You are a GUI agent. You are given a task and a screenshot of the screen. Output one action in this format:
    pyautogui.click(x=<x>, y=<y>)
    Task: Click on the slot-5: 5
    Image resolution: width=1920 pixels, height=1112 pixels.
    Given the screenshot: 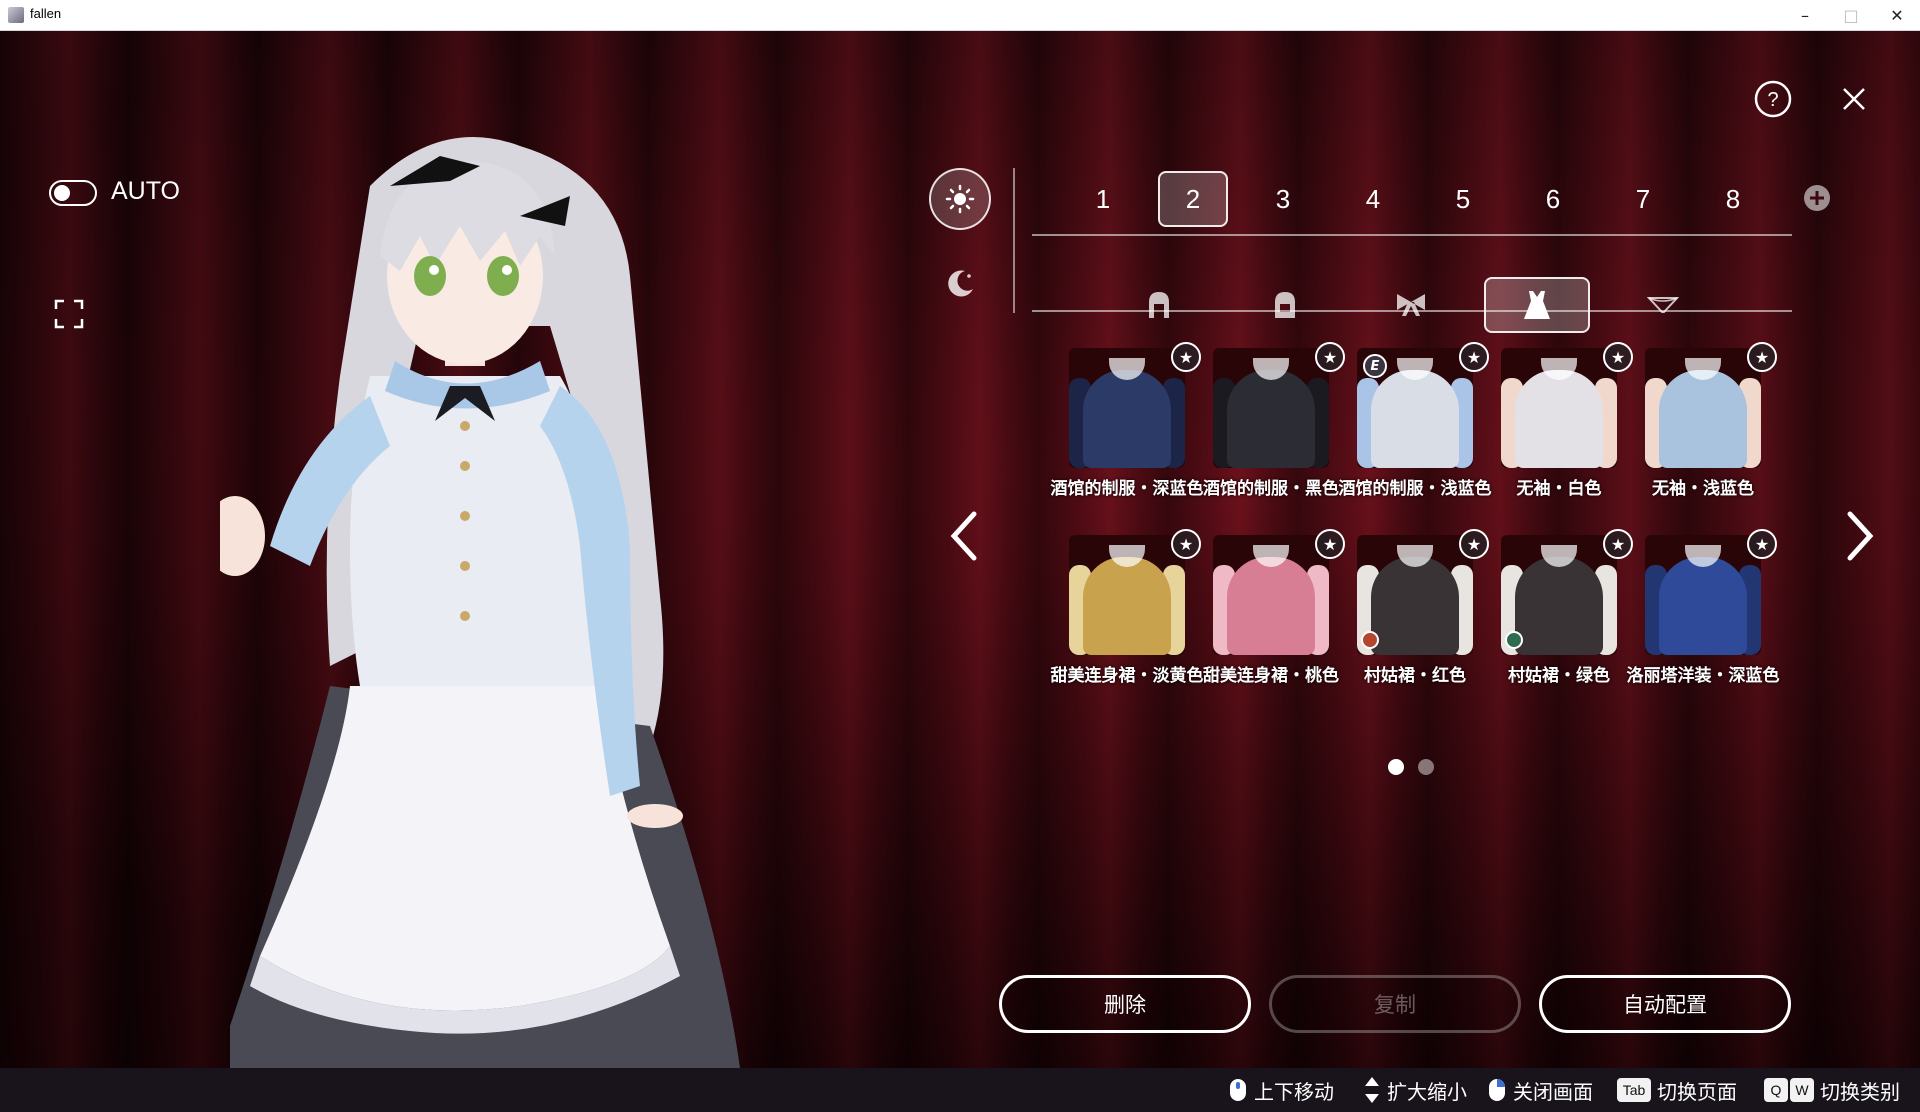 What is the action you would take?
    pyautogui.click(x=1463, y=199)
    